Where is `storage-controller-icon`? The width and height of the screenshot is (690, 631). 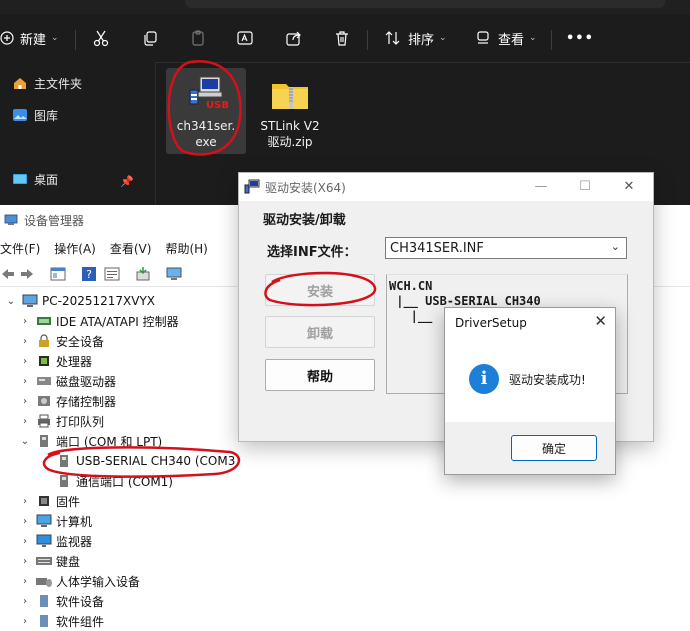 storage-controller-icon is located at coordinates (44, 401).